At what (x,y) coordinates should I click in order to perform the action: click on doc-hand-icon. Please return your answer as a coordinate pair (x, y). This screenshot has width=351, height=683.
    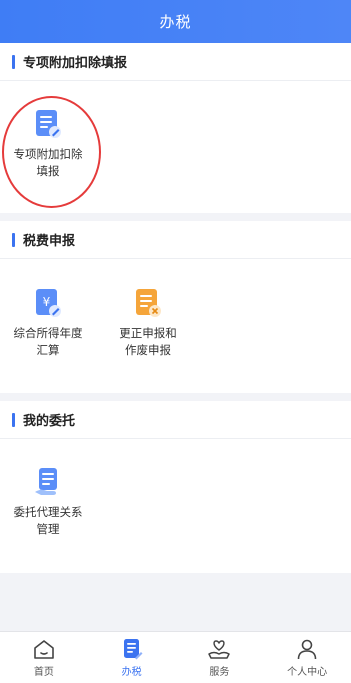
    Looking at the image, I should click on (46, 481).